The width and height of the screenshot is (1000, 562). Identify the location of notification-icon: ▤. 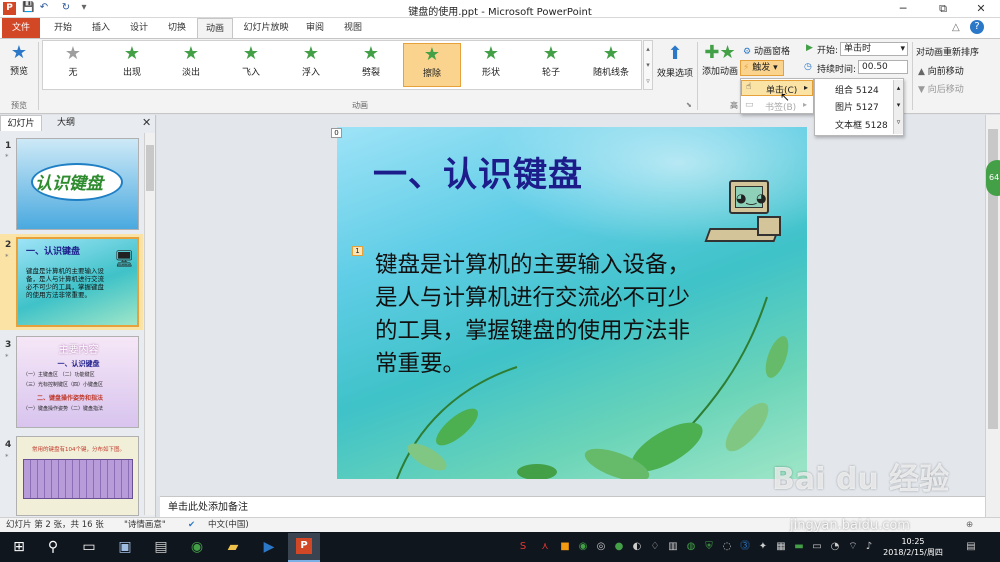
(971, 547).